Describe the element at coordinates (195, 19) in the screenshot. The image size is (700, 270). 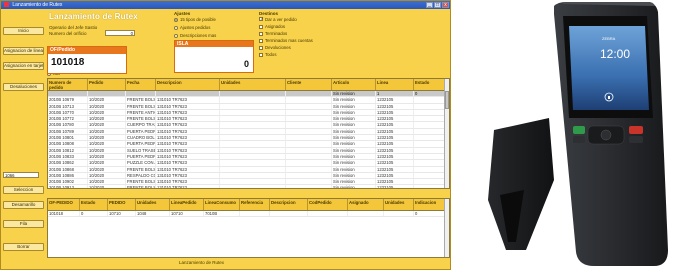
I see `ajuste-option-1: 15 tipos de posible` at that location.